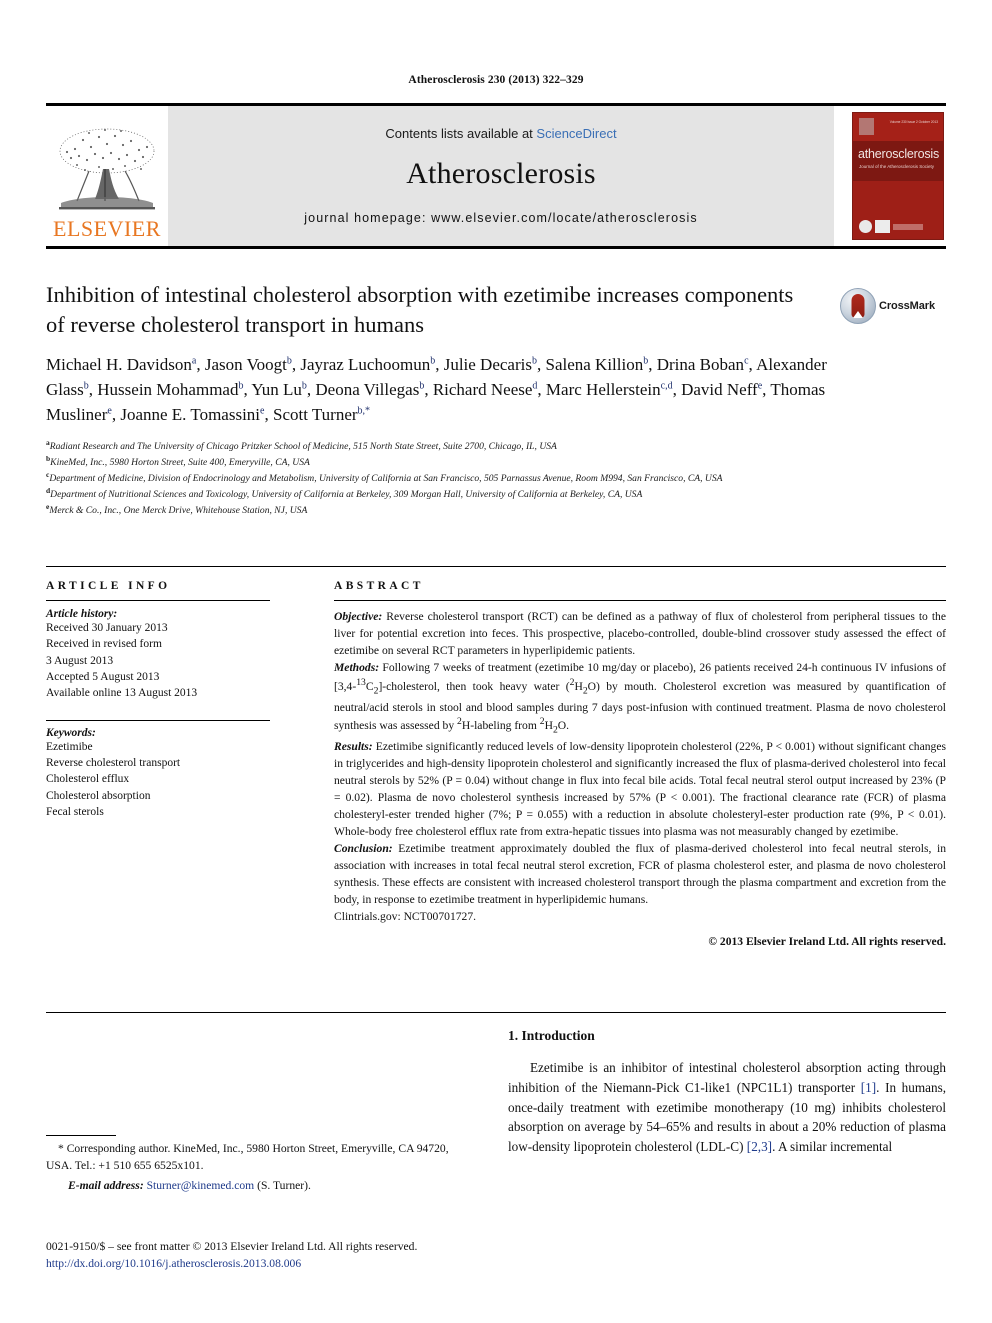  I want to click on elsevier-tree-icon, so click(107, 169).